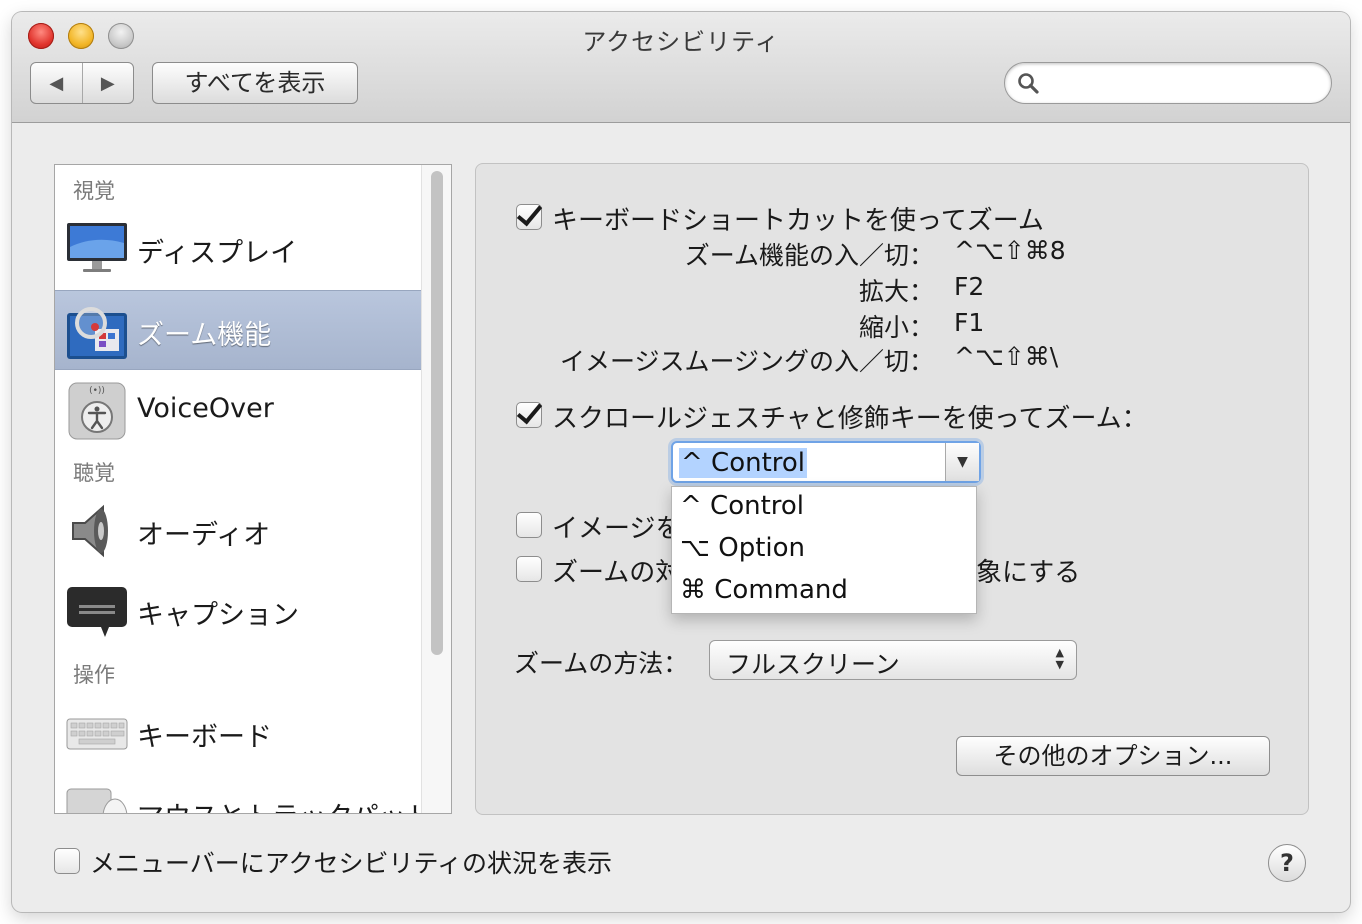  I want to click on modifier-key-menu: ^ Control ⌥ Option ⌘ Command, so click(824, 550).